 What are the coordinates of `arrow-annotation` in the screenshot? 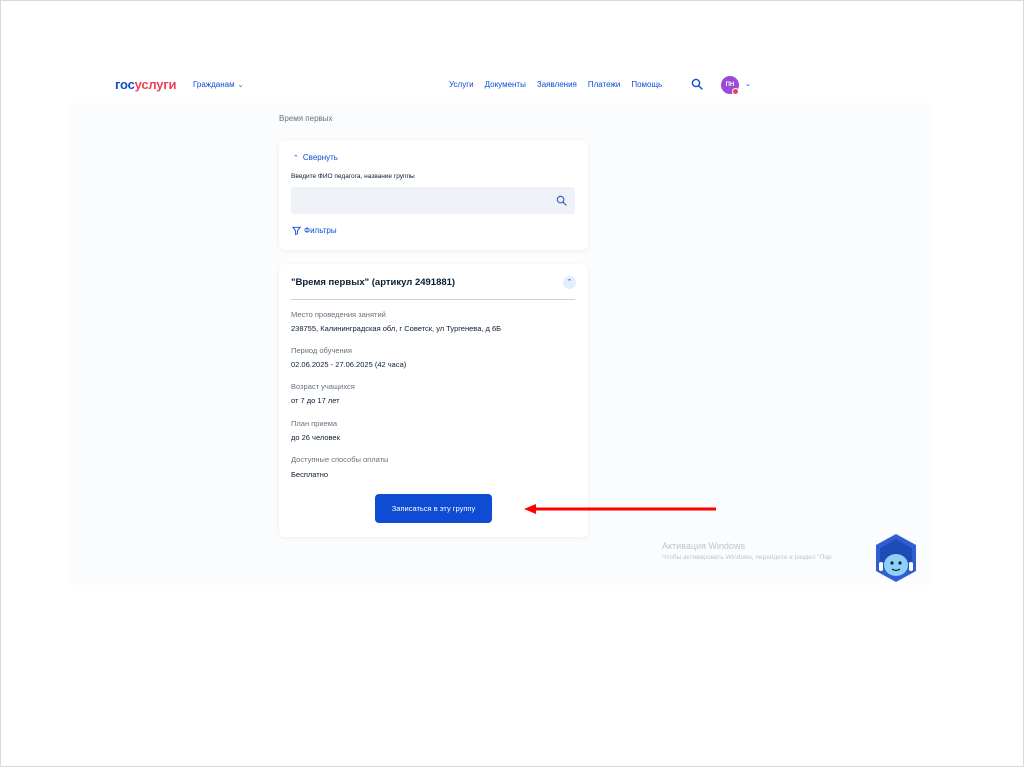 It's located at (620, 509).